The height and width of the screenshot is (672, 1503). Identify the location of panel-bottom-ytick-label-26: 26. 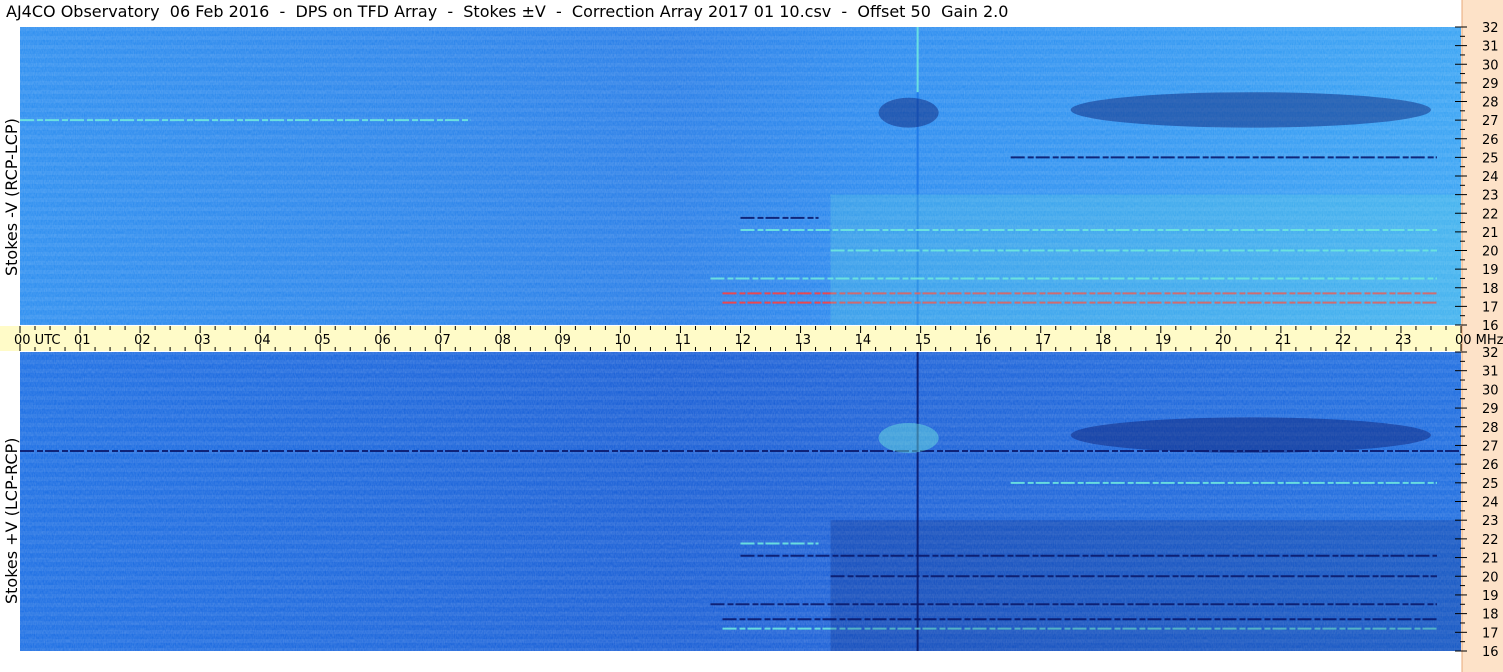
(1490, 465).